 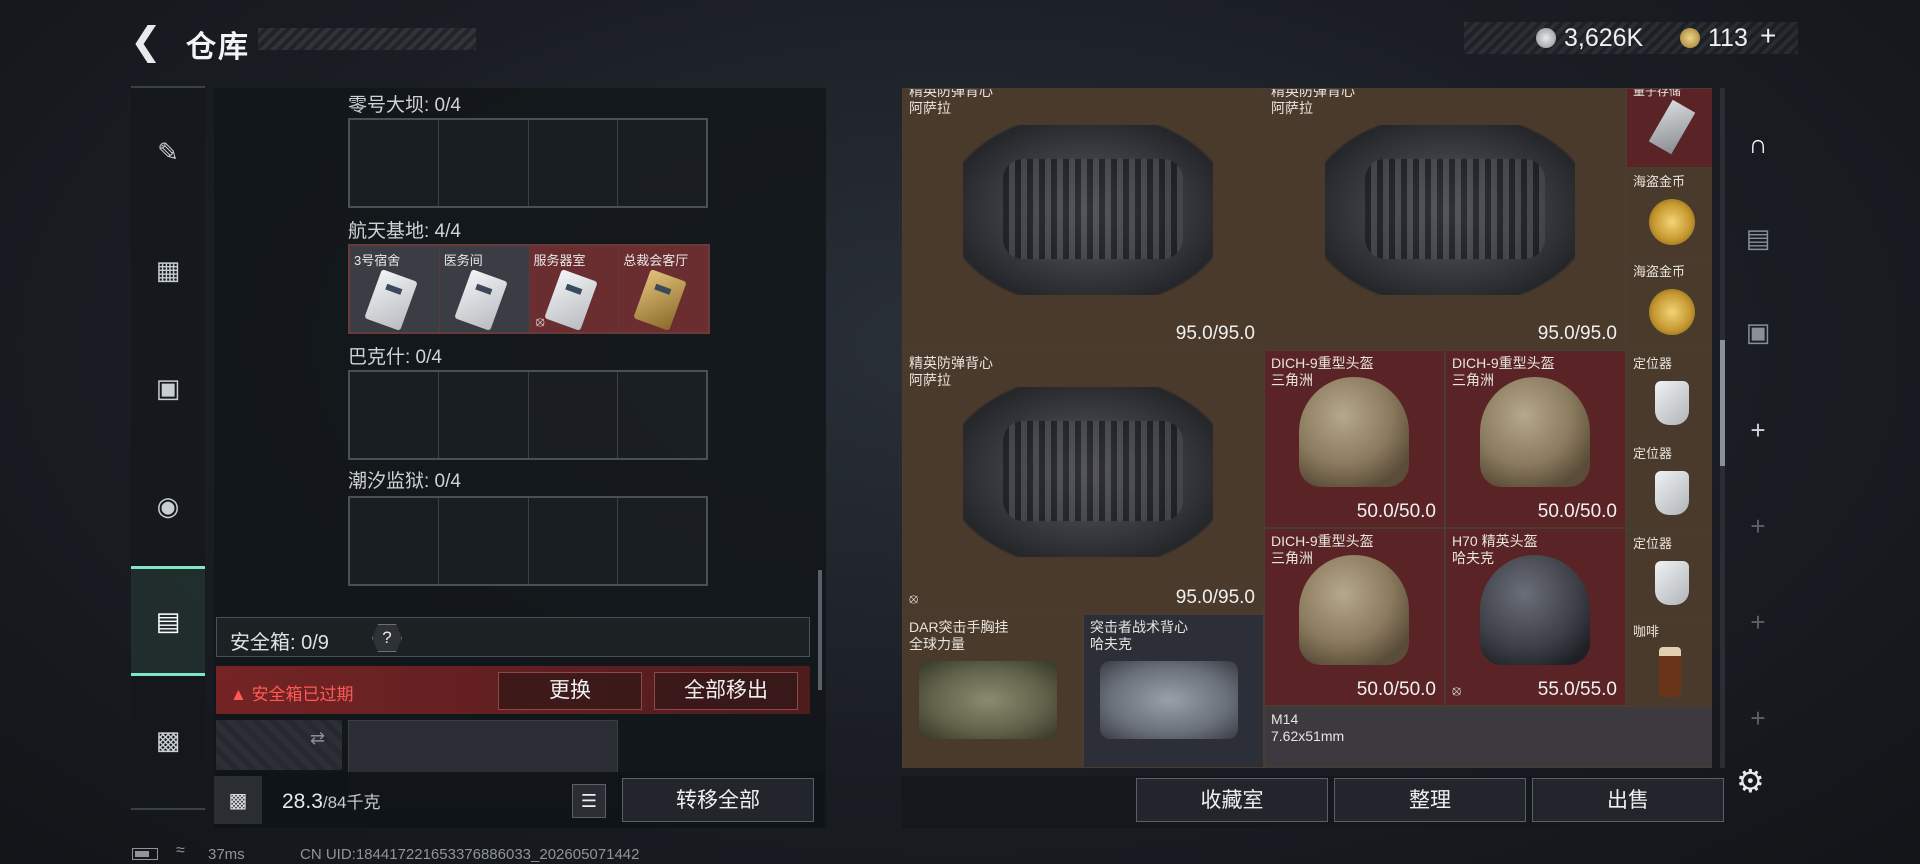 What do you see at coordinates (463, 260) in the screenshot?
I see `key-label: 医务间` at bounding box center [463, 260].